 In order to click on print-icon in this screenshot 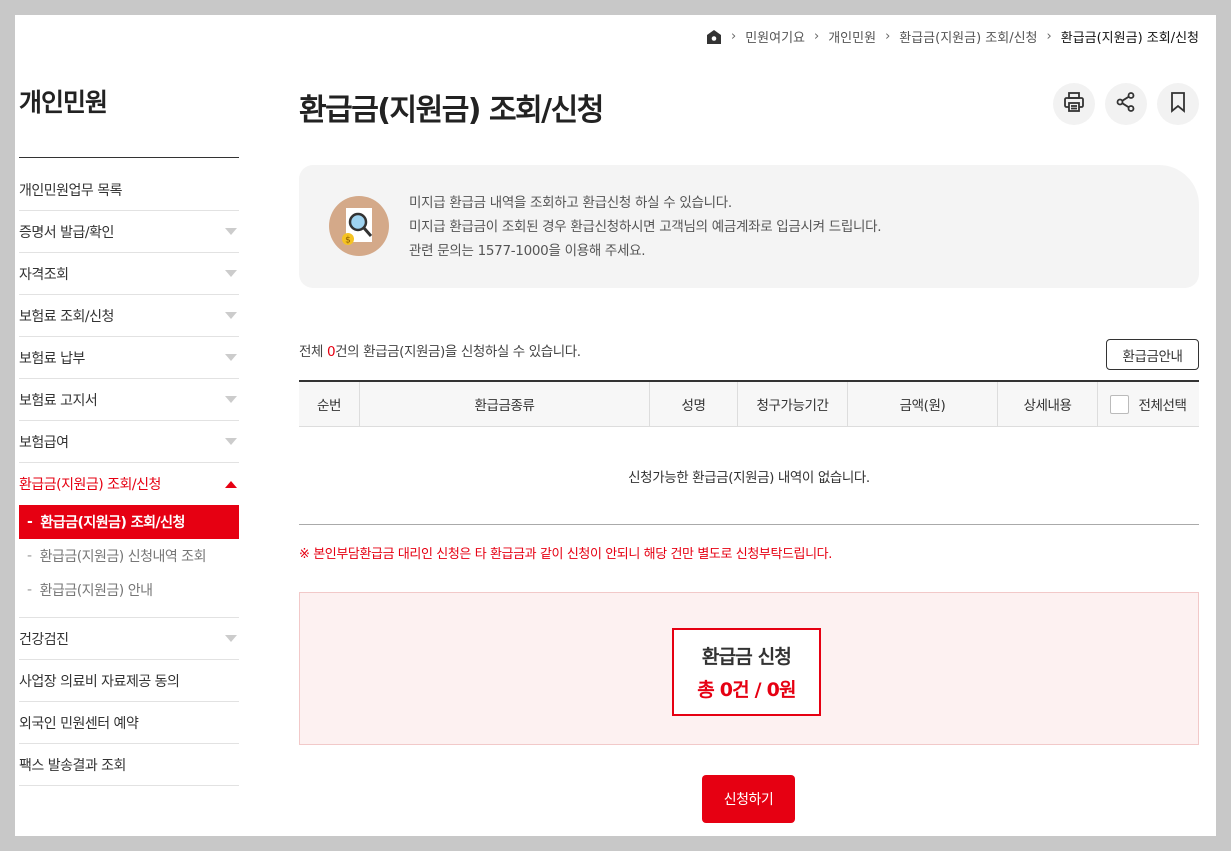, I will do `click(1074, 104)`.